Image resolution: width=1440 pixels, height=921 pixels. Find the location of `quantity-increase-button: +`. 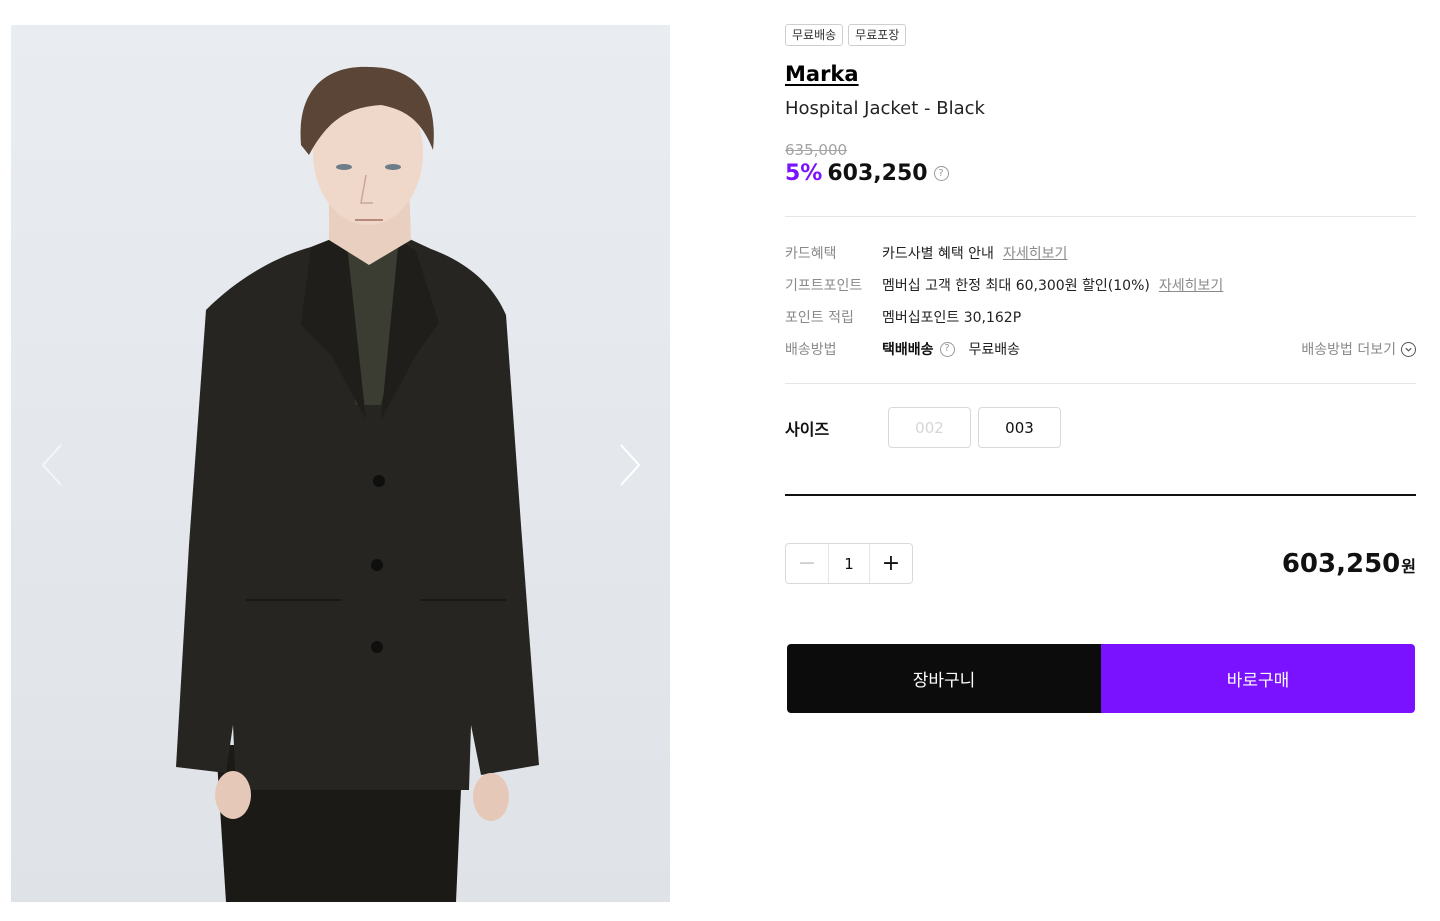

quantity-increase-button: + is located at coordinates (891, 563).